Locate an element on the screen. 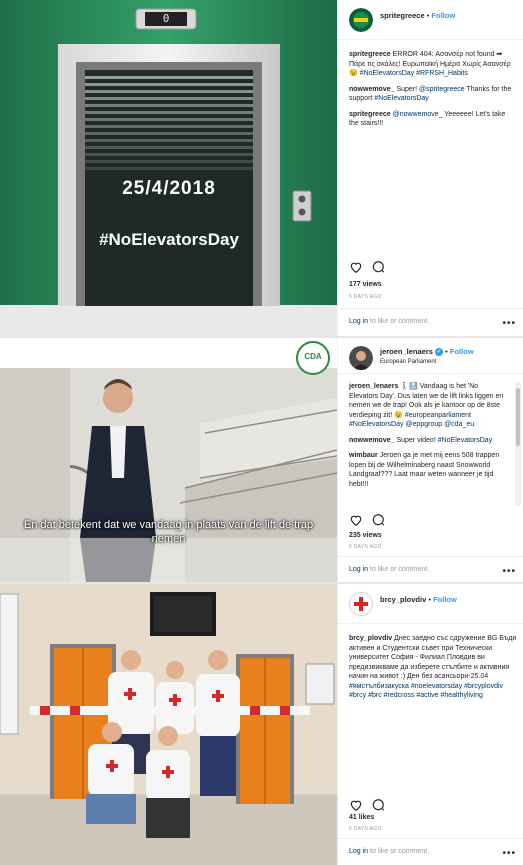  mention-link: @spritegreece is located at coordinates (442, 89).